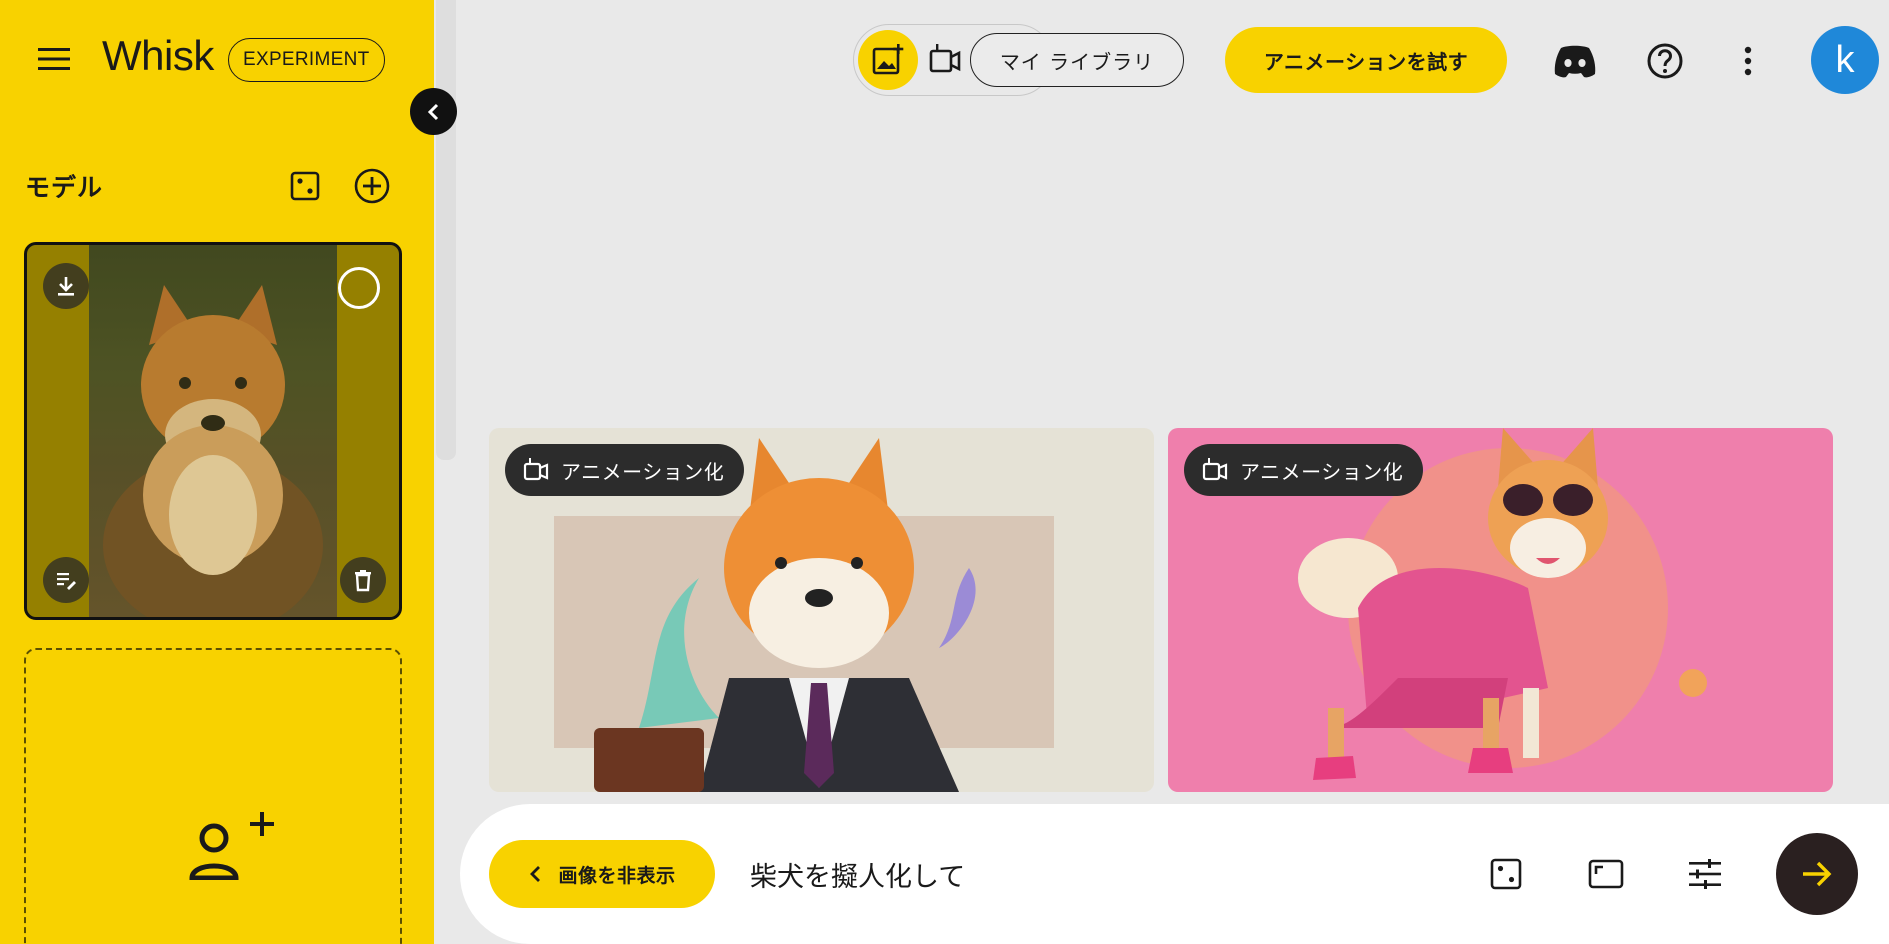 This screenshot has height=944, width=1889. I want to click on video-mode-icon, so click(945, 60).